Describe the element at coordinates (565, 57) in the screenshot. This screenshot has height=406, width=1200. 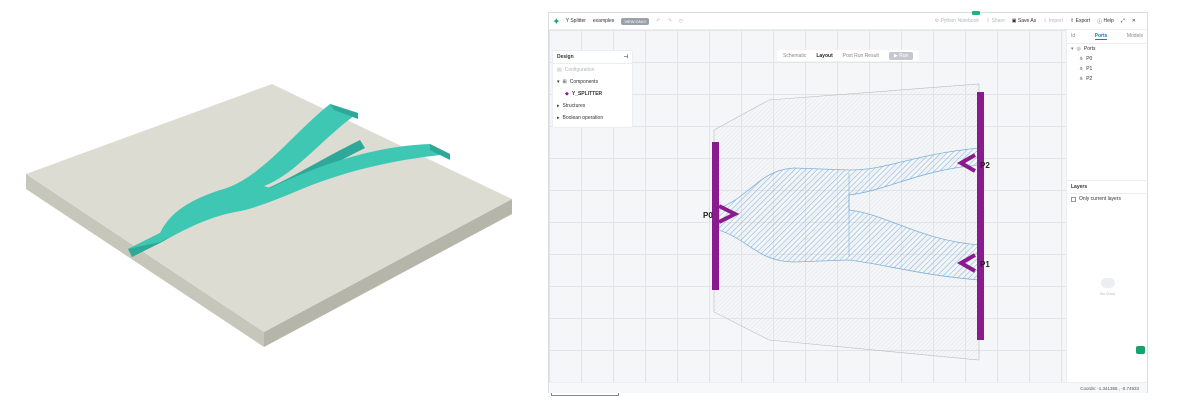
I see `design-panel-title: Design` at that location.